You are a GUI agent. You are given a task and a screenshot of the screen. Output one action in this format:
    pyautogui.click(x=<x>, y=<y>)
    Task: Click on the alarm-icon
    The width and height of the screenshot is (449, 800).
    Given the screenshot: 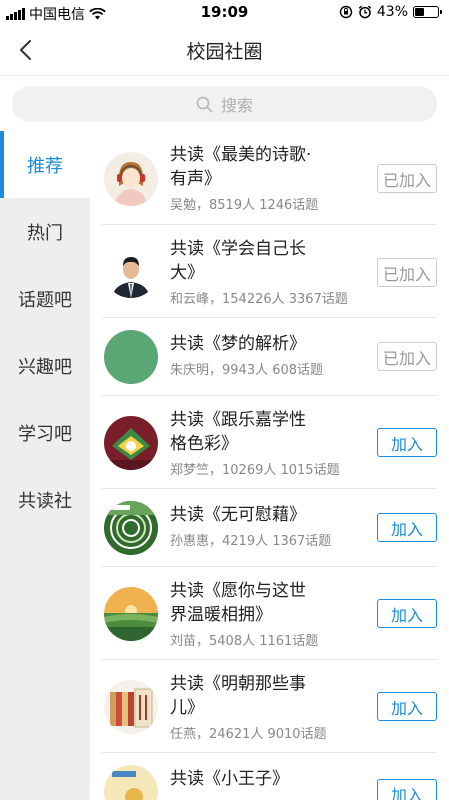 What is the action you would take?
    pyautogui.click(x=365, y=12)
    